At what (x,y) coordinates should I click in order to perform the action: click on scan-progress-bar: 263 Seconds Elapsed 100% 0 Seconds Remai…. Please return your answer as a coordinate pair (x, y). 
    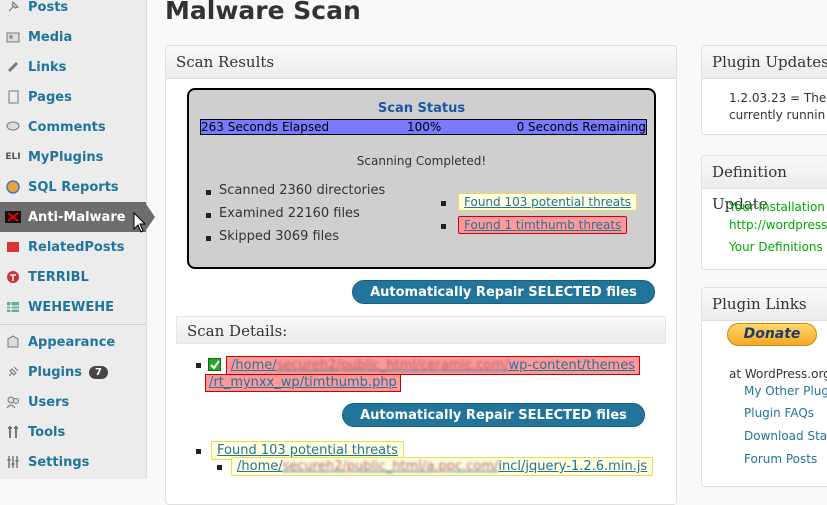
    Looking at the image, I should click on (423, 127).